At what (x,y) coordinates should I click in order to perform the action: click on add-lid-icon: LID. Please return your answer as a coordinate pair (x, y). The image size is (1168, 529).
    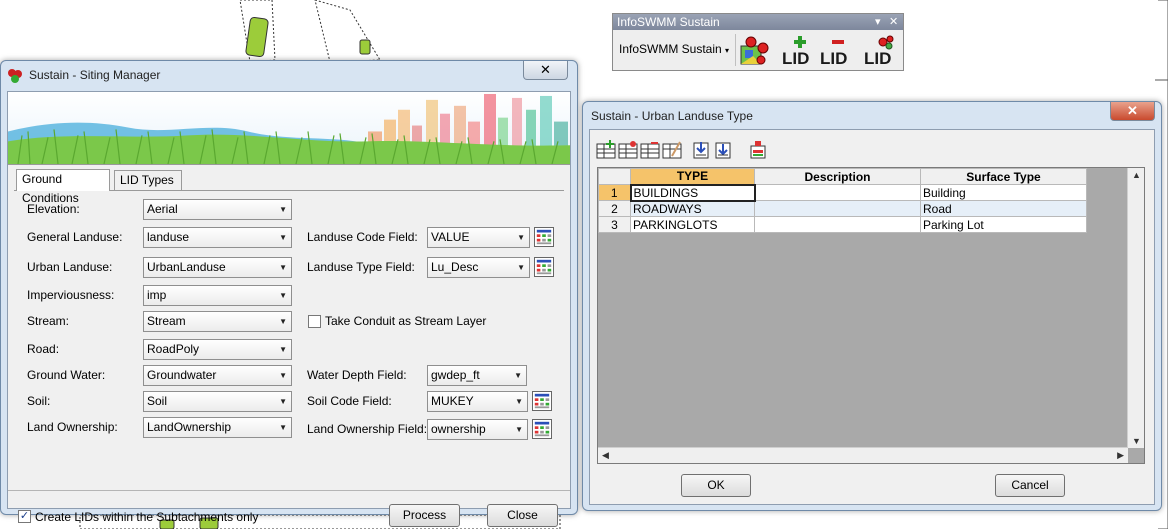
    Looking at the image, I should click on (798, 51).